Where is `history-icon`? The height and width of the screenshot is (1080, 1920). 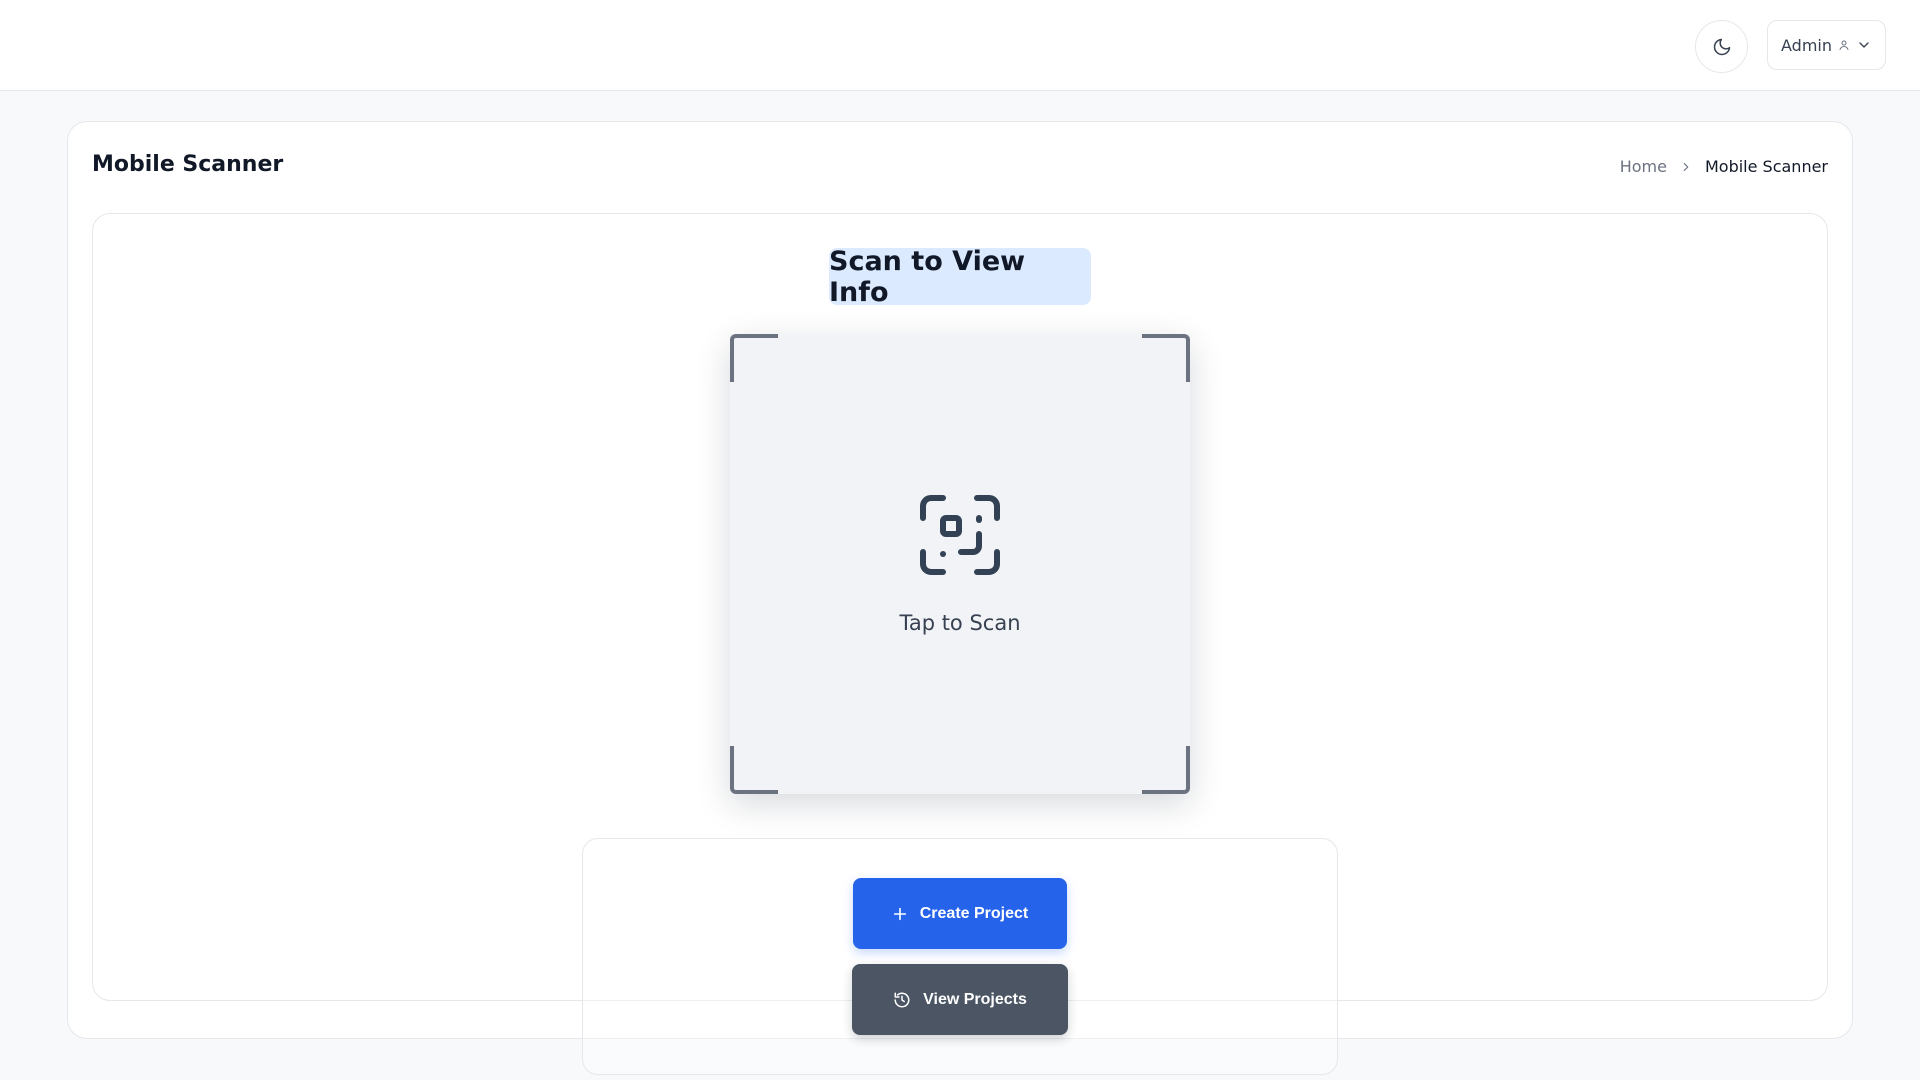
history-icon is located at coordinates (902, 999).